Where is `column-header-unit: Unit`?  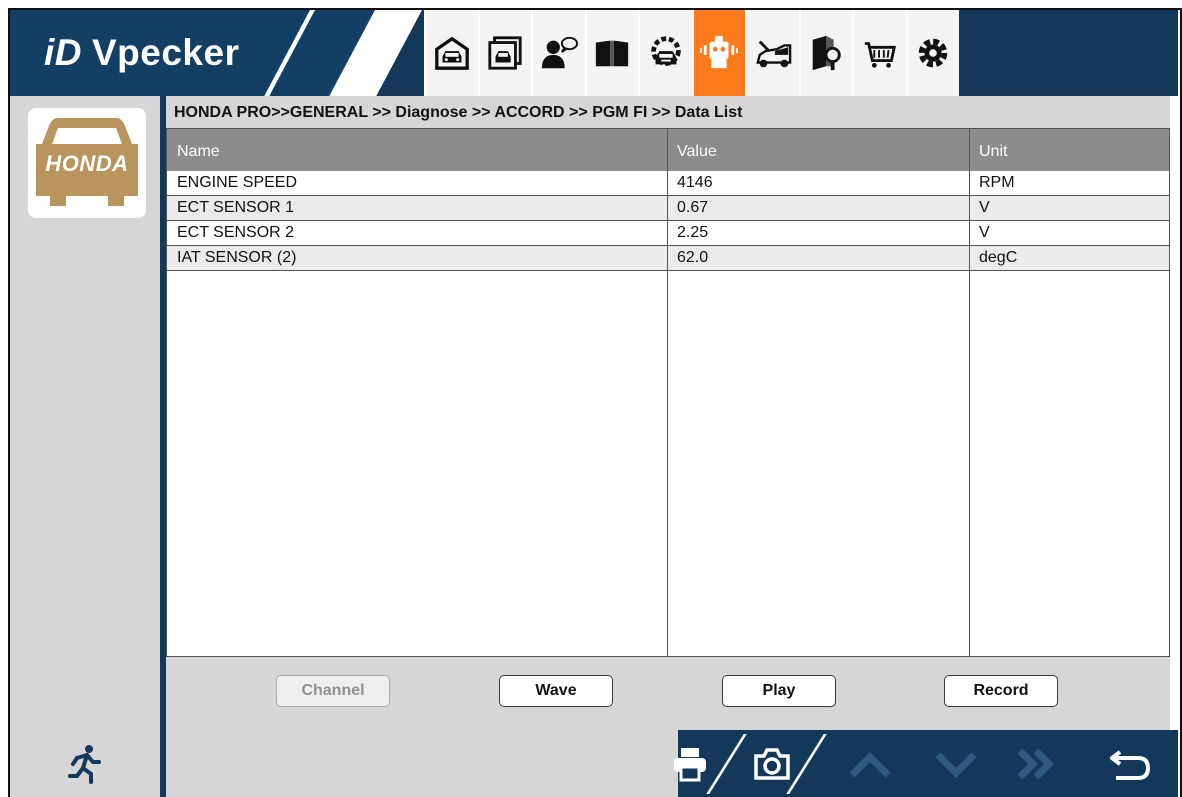
column-header-unit: Unit is located at coordinates (993, 151).